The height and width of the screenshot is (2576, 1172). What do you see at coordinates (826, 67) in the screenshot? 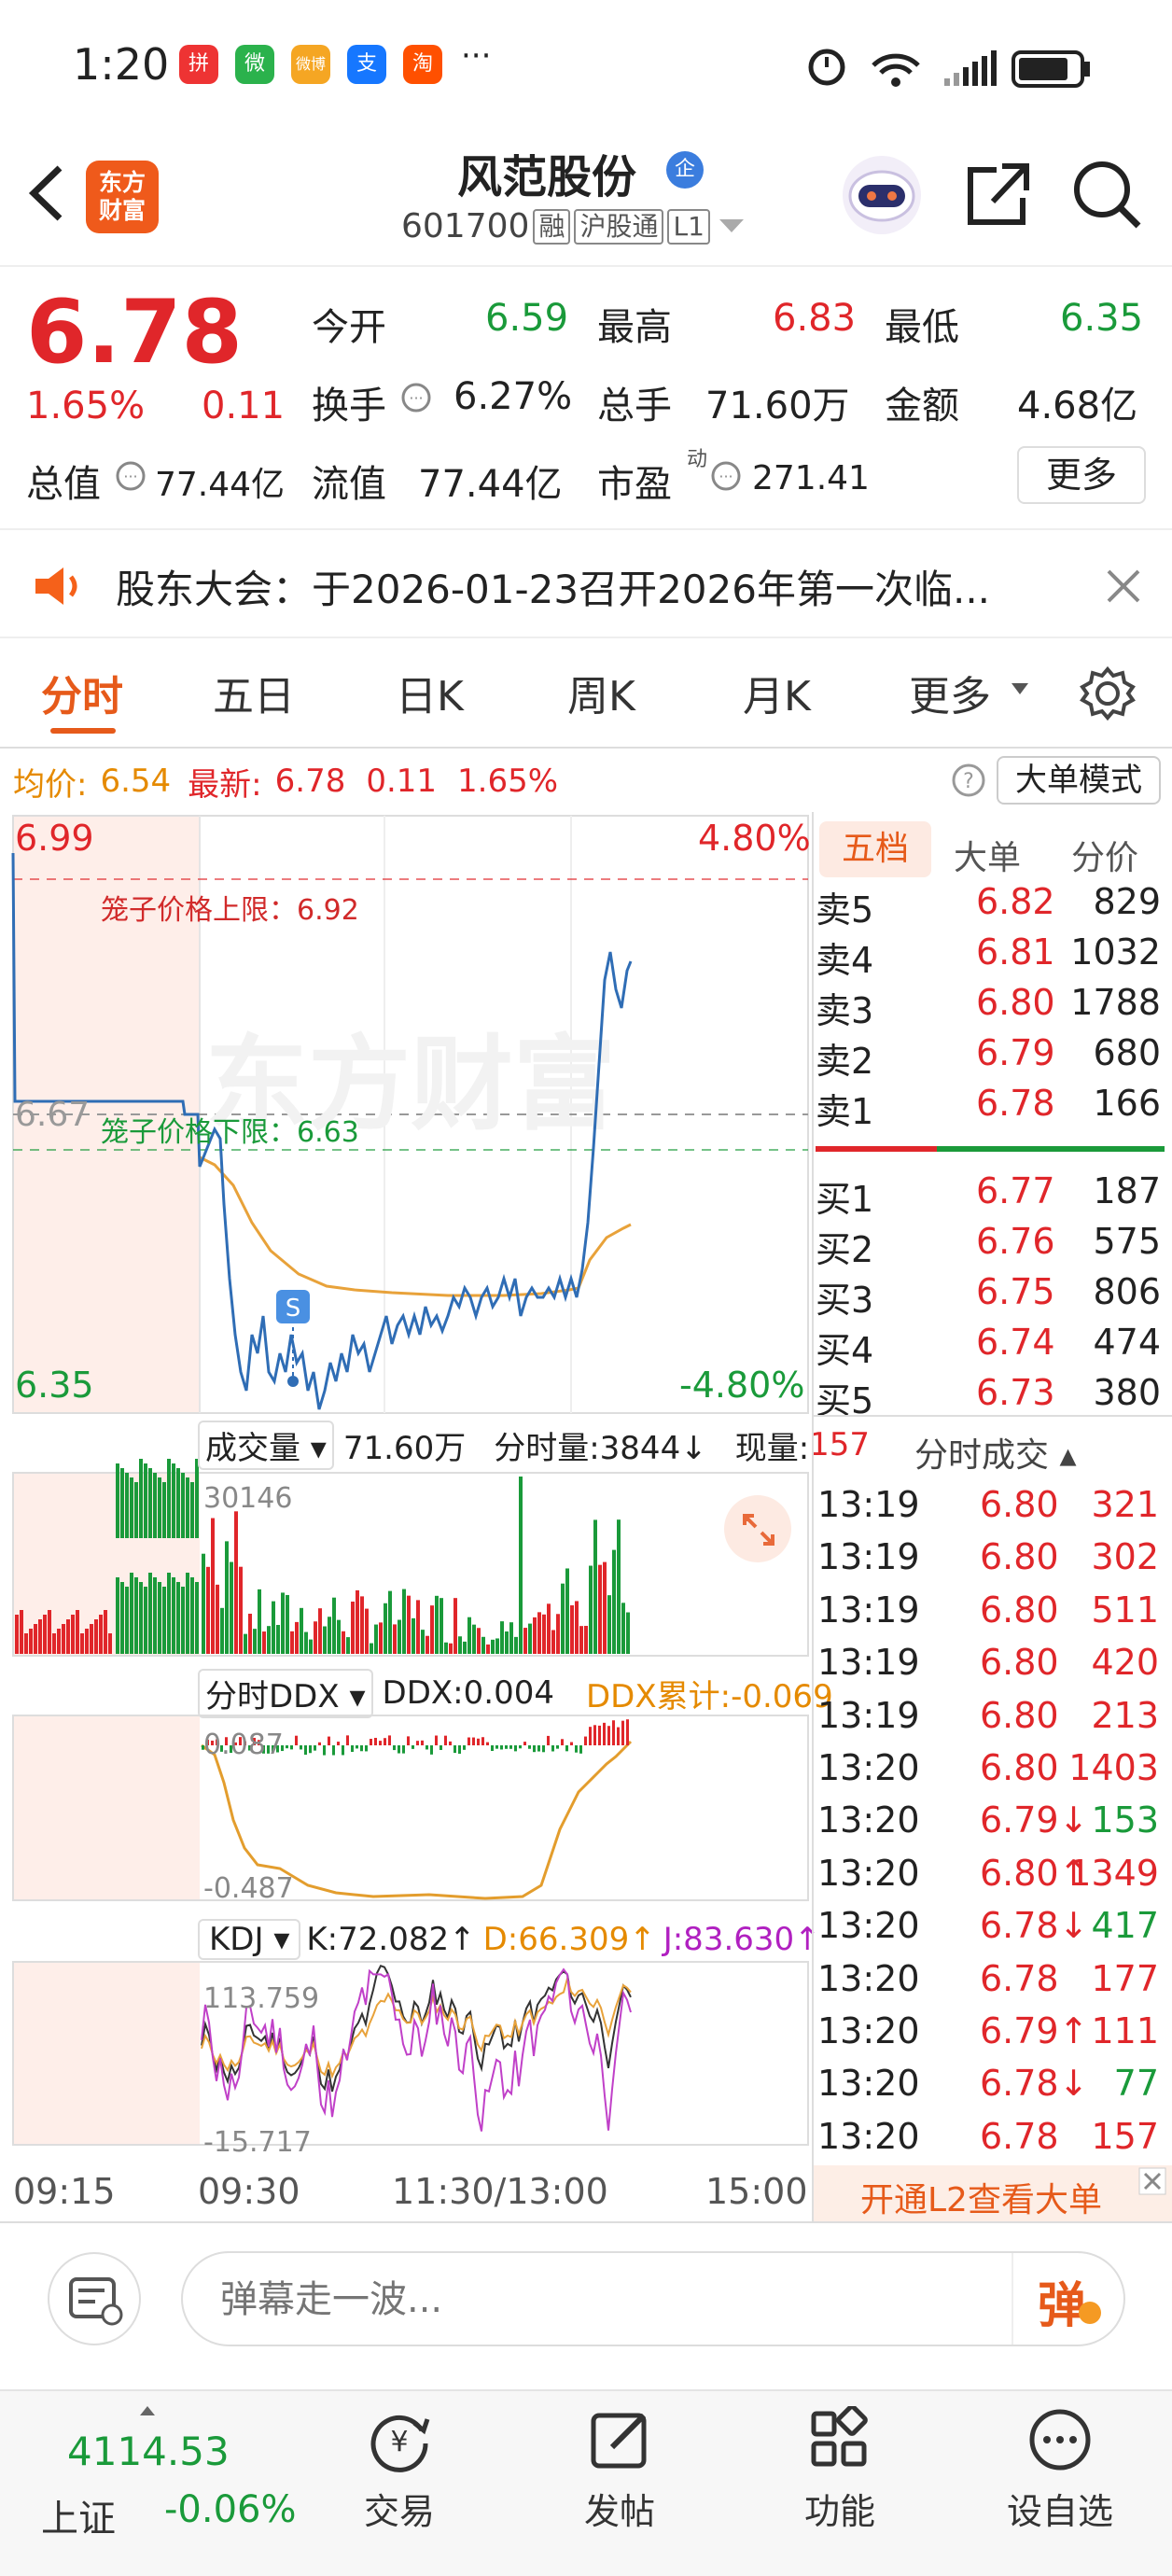
I see `alarm-icon` at bounding box center [826, 67].